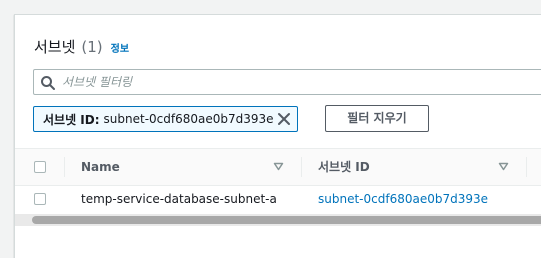  What do you see at coordinates (40, 167) in the screenshot?
I see `select-all-checkbox` at bounding box center [40, 167].